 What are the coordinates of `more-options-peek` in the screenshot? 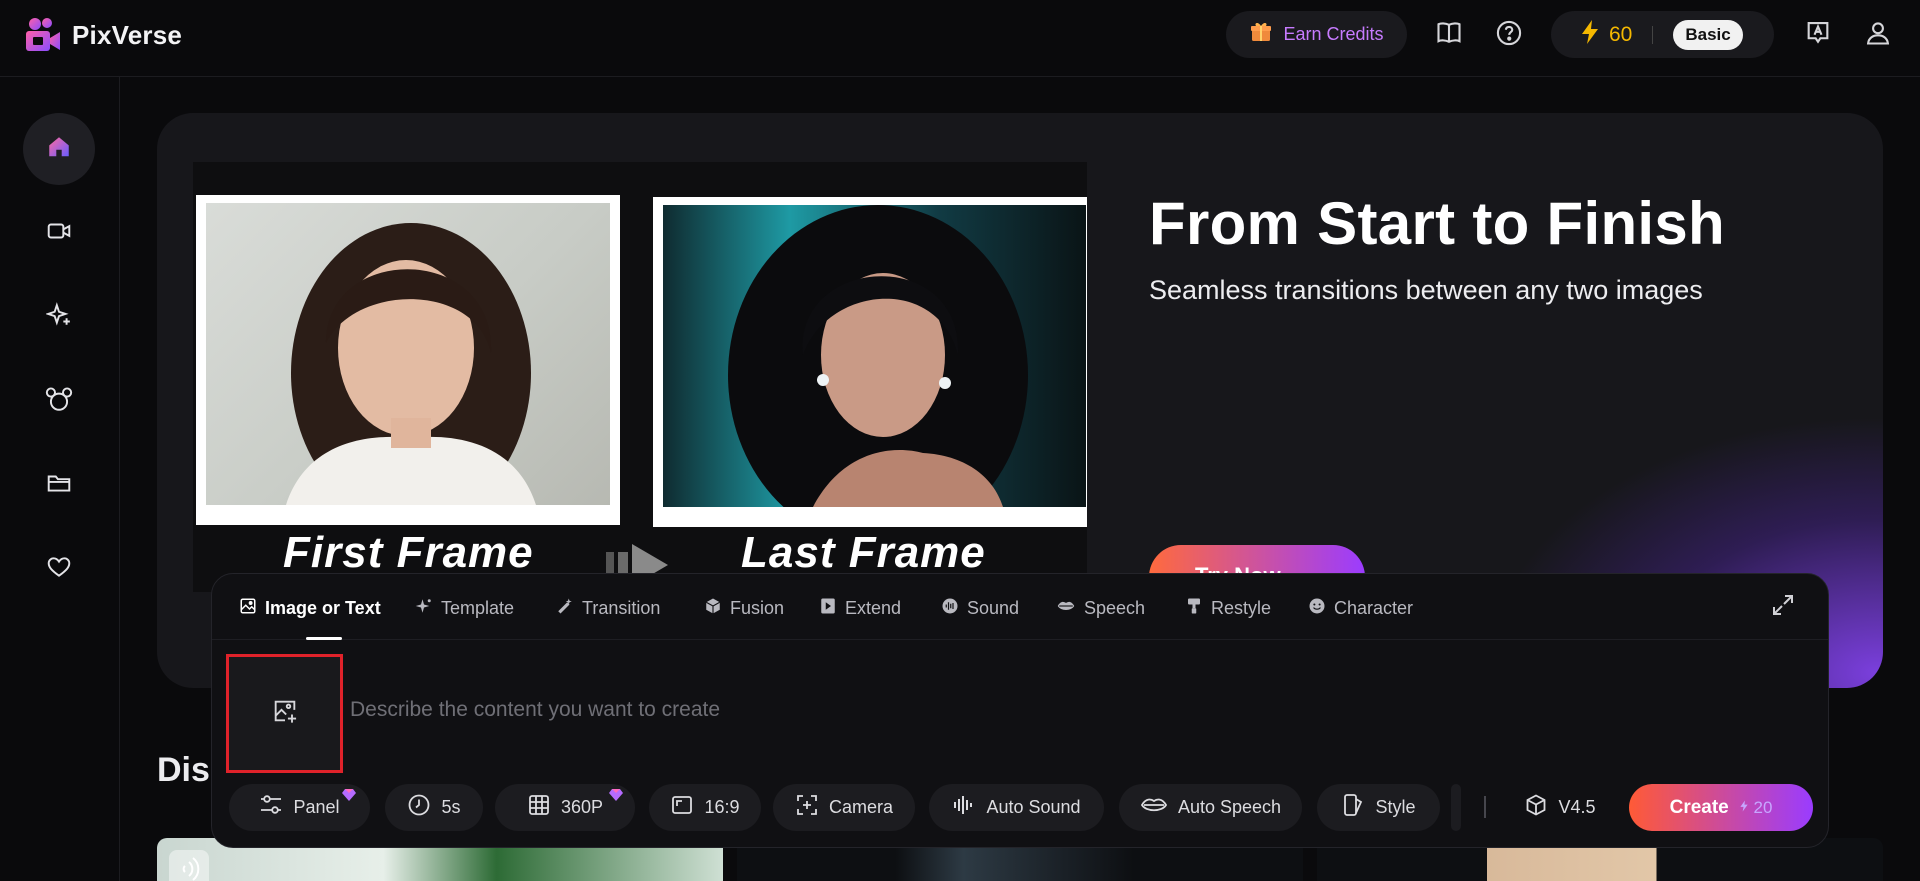 It's located at (1456, 807).